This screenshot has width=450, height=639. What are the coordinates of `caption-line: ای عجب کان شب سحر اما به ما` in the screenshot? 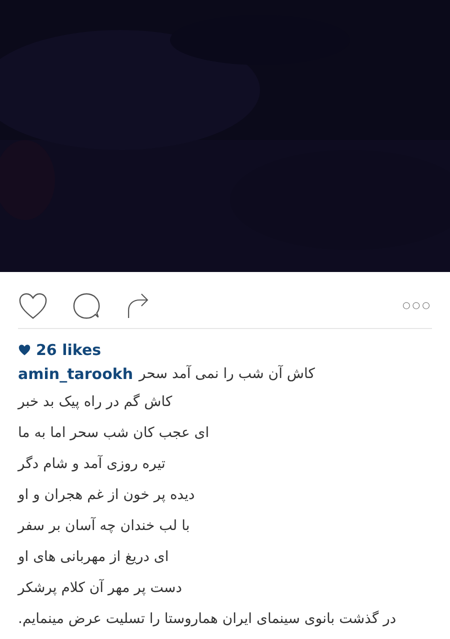 It's located at (114, 432).